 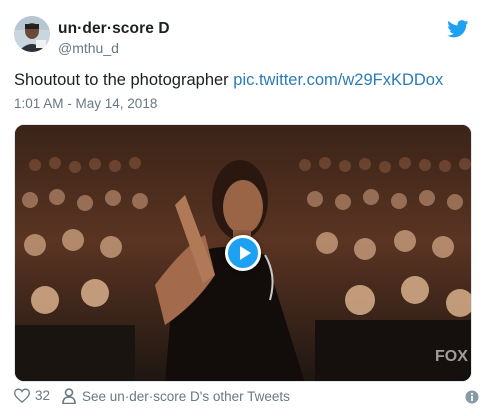 I want to click on like-action: 32, so click(x=32, y=395).